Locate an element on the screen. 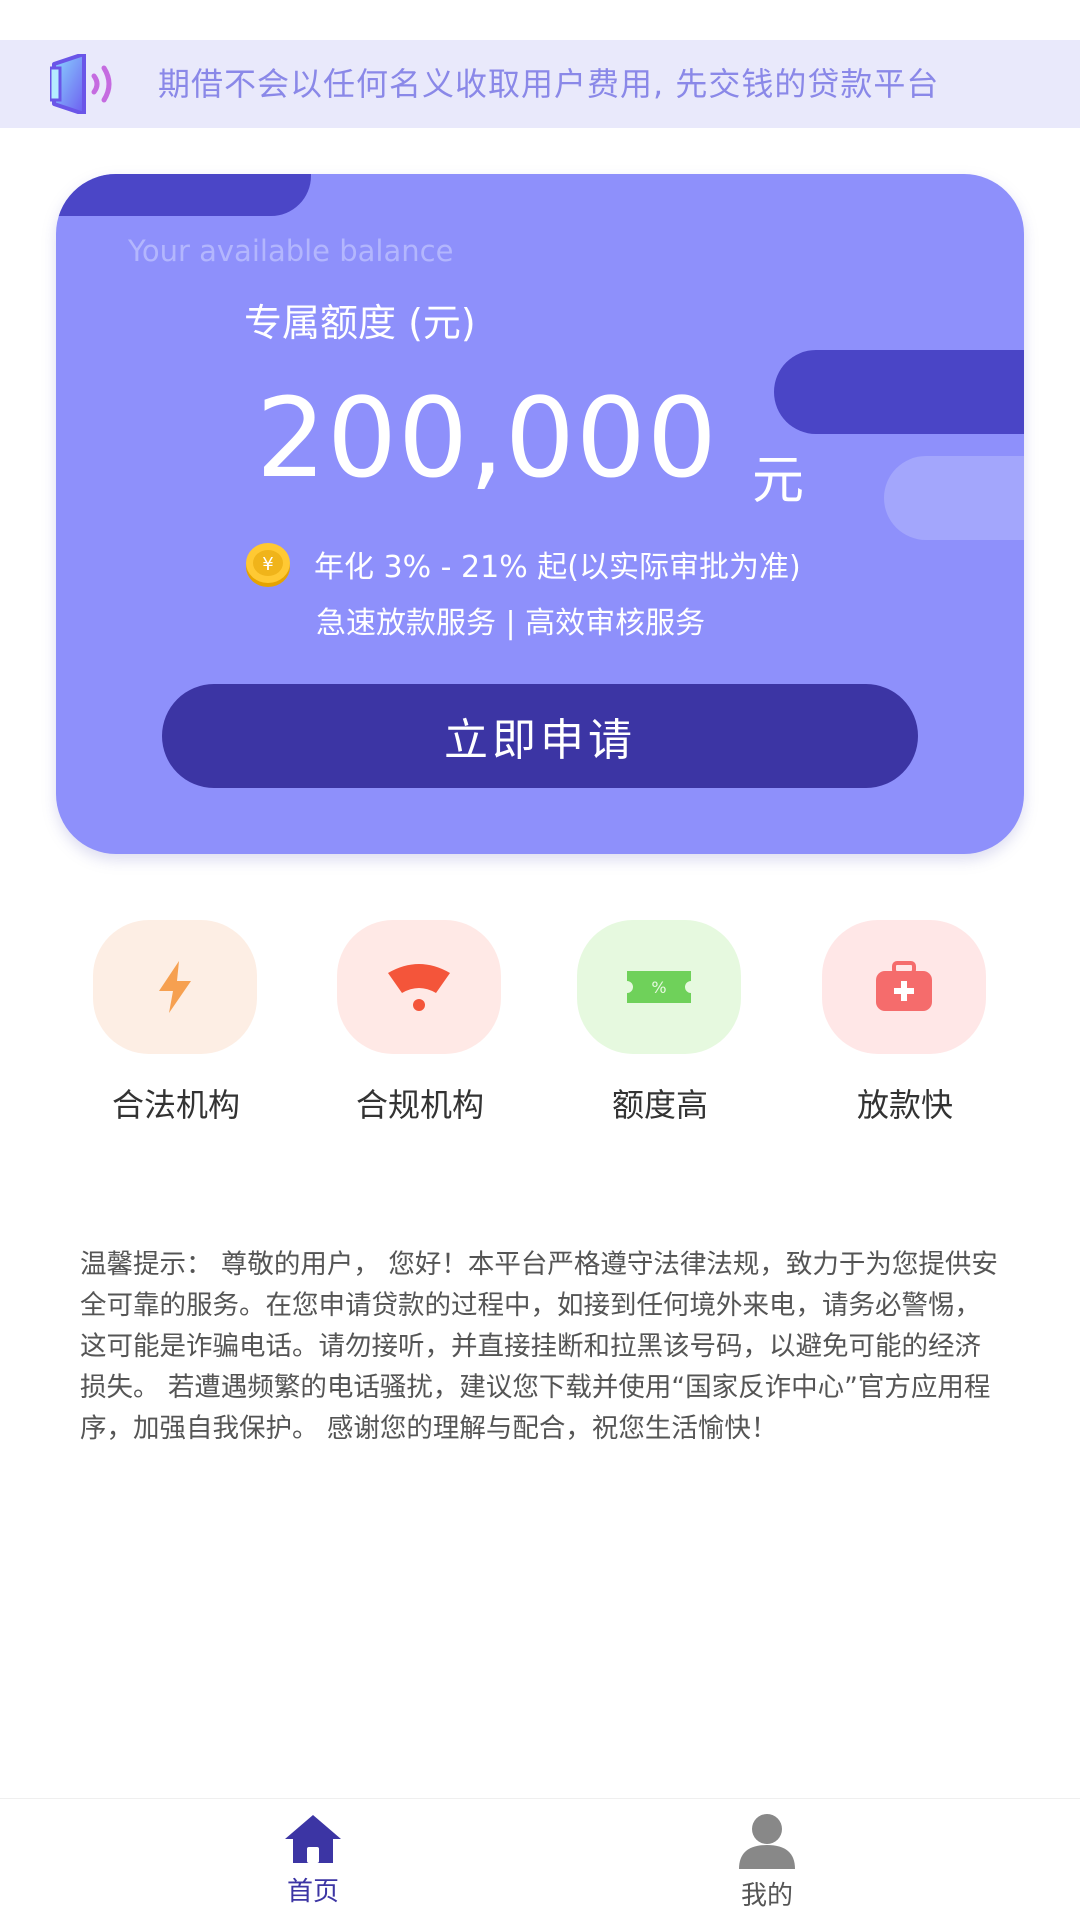 The image size is (1080, 1920). feature-tile: % is located at coordinates (659, 987).